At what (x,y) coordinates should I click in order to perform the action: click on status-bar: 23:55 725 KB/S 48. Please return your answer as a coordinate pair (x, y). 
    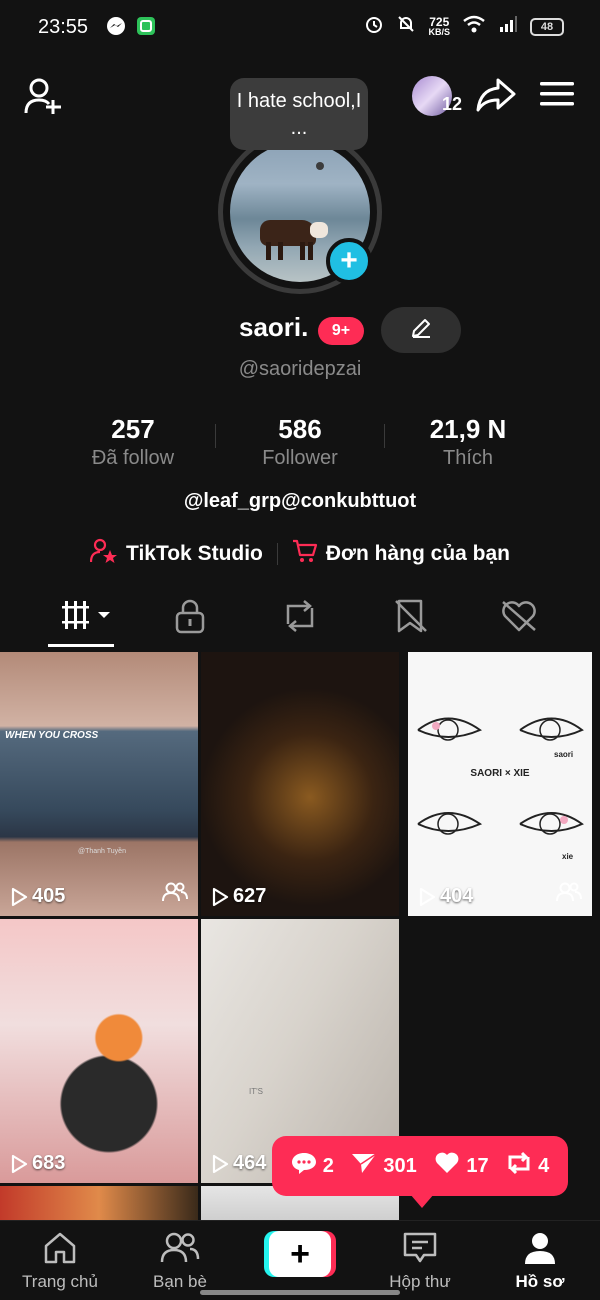
    Looking at the image, I should click on (300, 27).